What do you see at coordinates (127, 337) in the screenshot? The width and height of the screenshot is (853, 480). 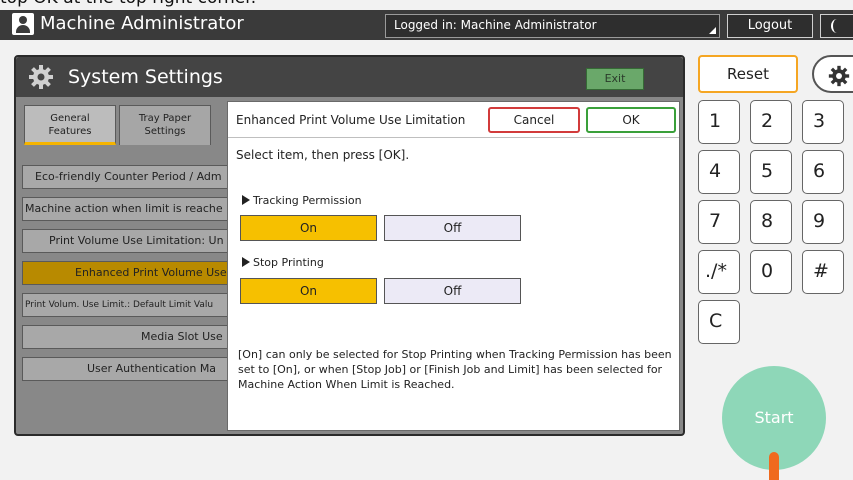 I see `list-item: Media Slot Use` at bounding box center [127, 337].